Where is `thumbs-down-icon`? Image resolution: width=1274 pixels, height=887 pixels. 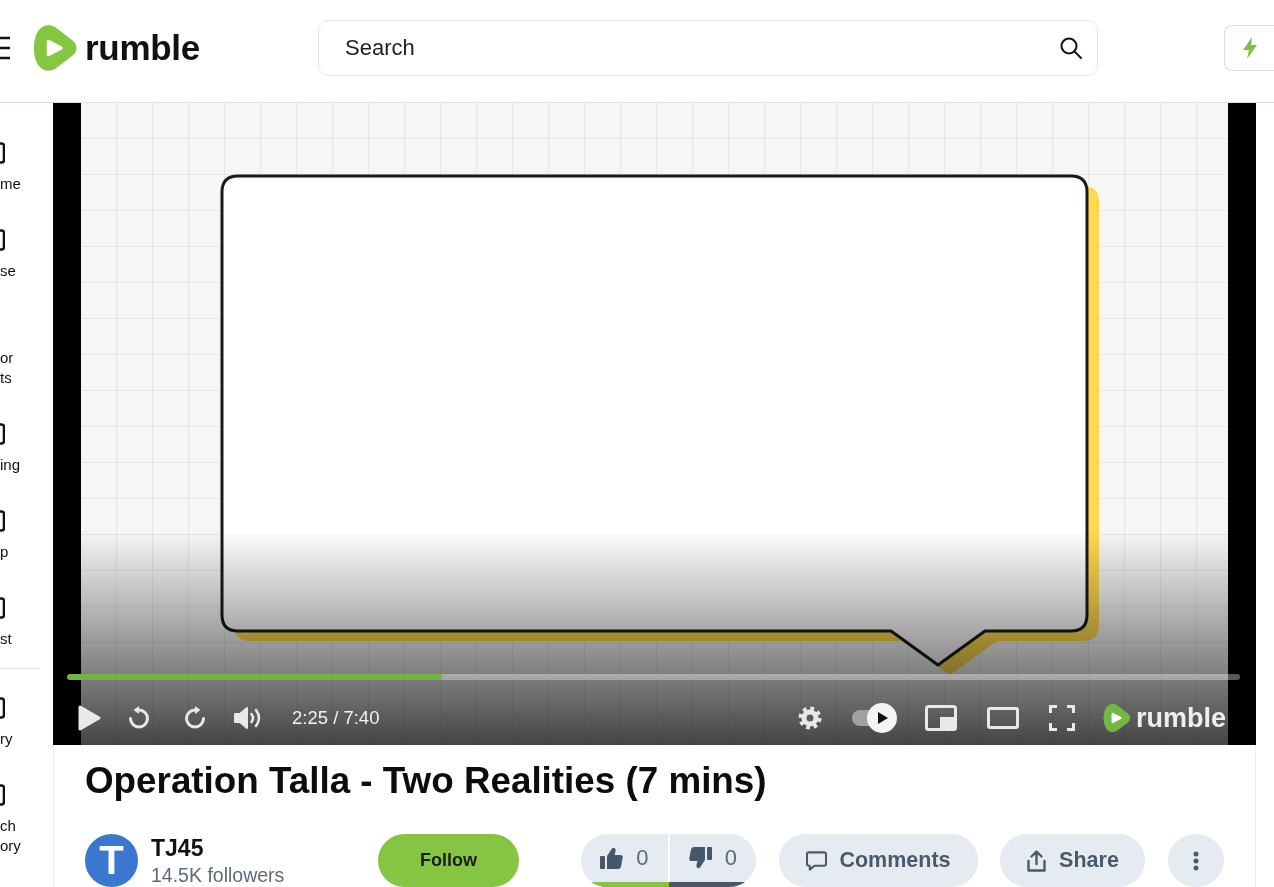 thumbs-down-icon is located at coordinates (700, 858).